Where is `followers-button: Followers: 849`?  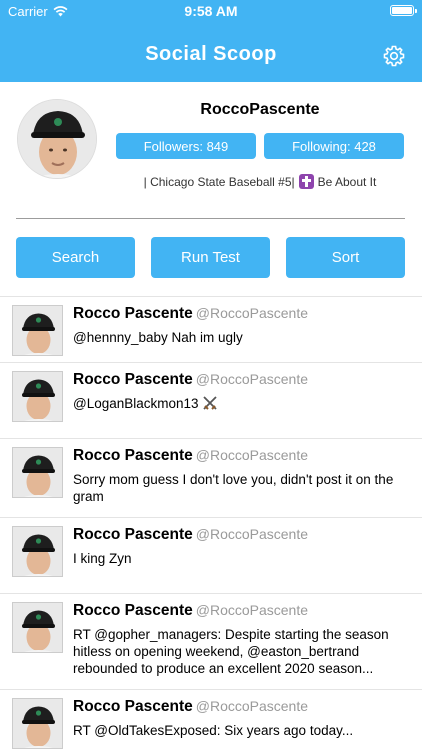
followers-button: Followers: 849 is located at coordinates (186, 146).